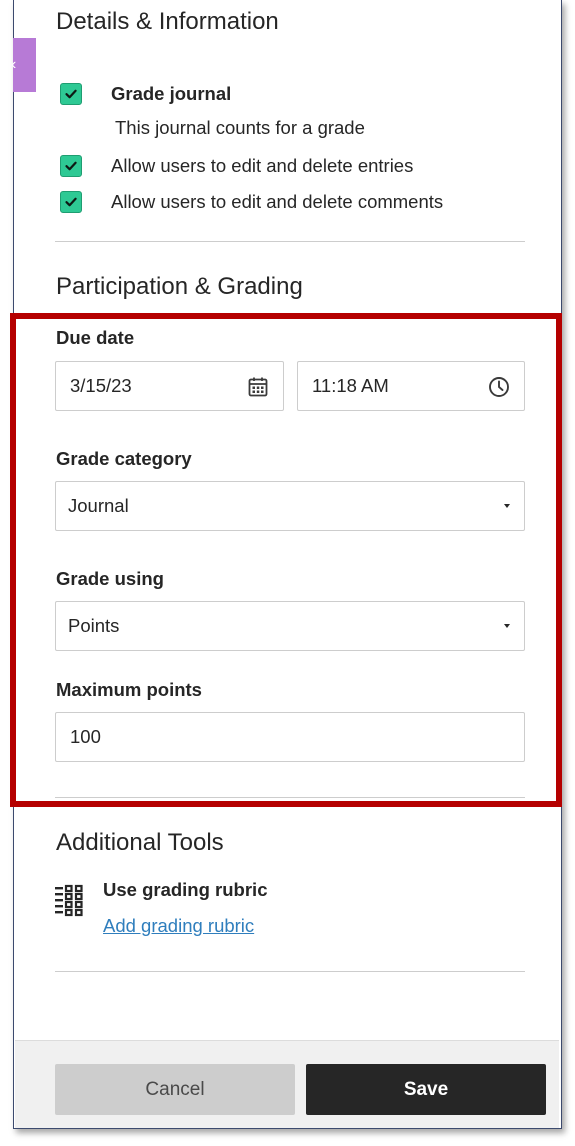 This screenshot has width=575, height=1146. Describe the element at coordinates (14, 64) in the screenshot. I see `chevron-left-icon: ‹` at that location.